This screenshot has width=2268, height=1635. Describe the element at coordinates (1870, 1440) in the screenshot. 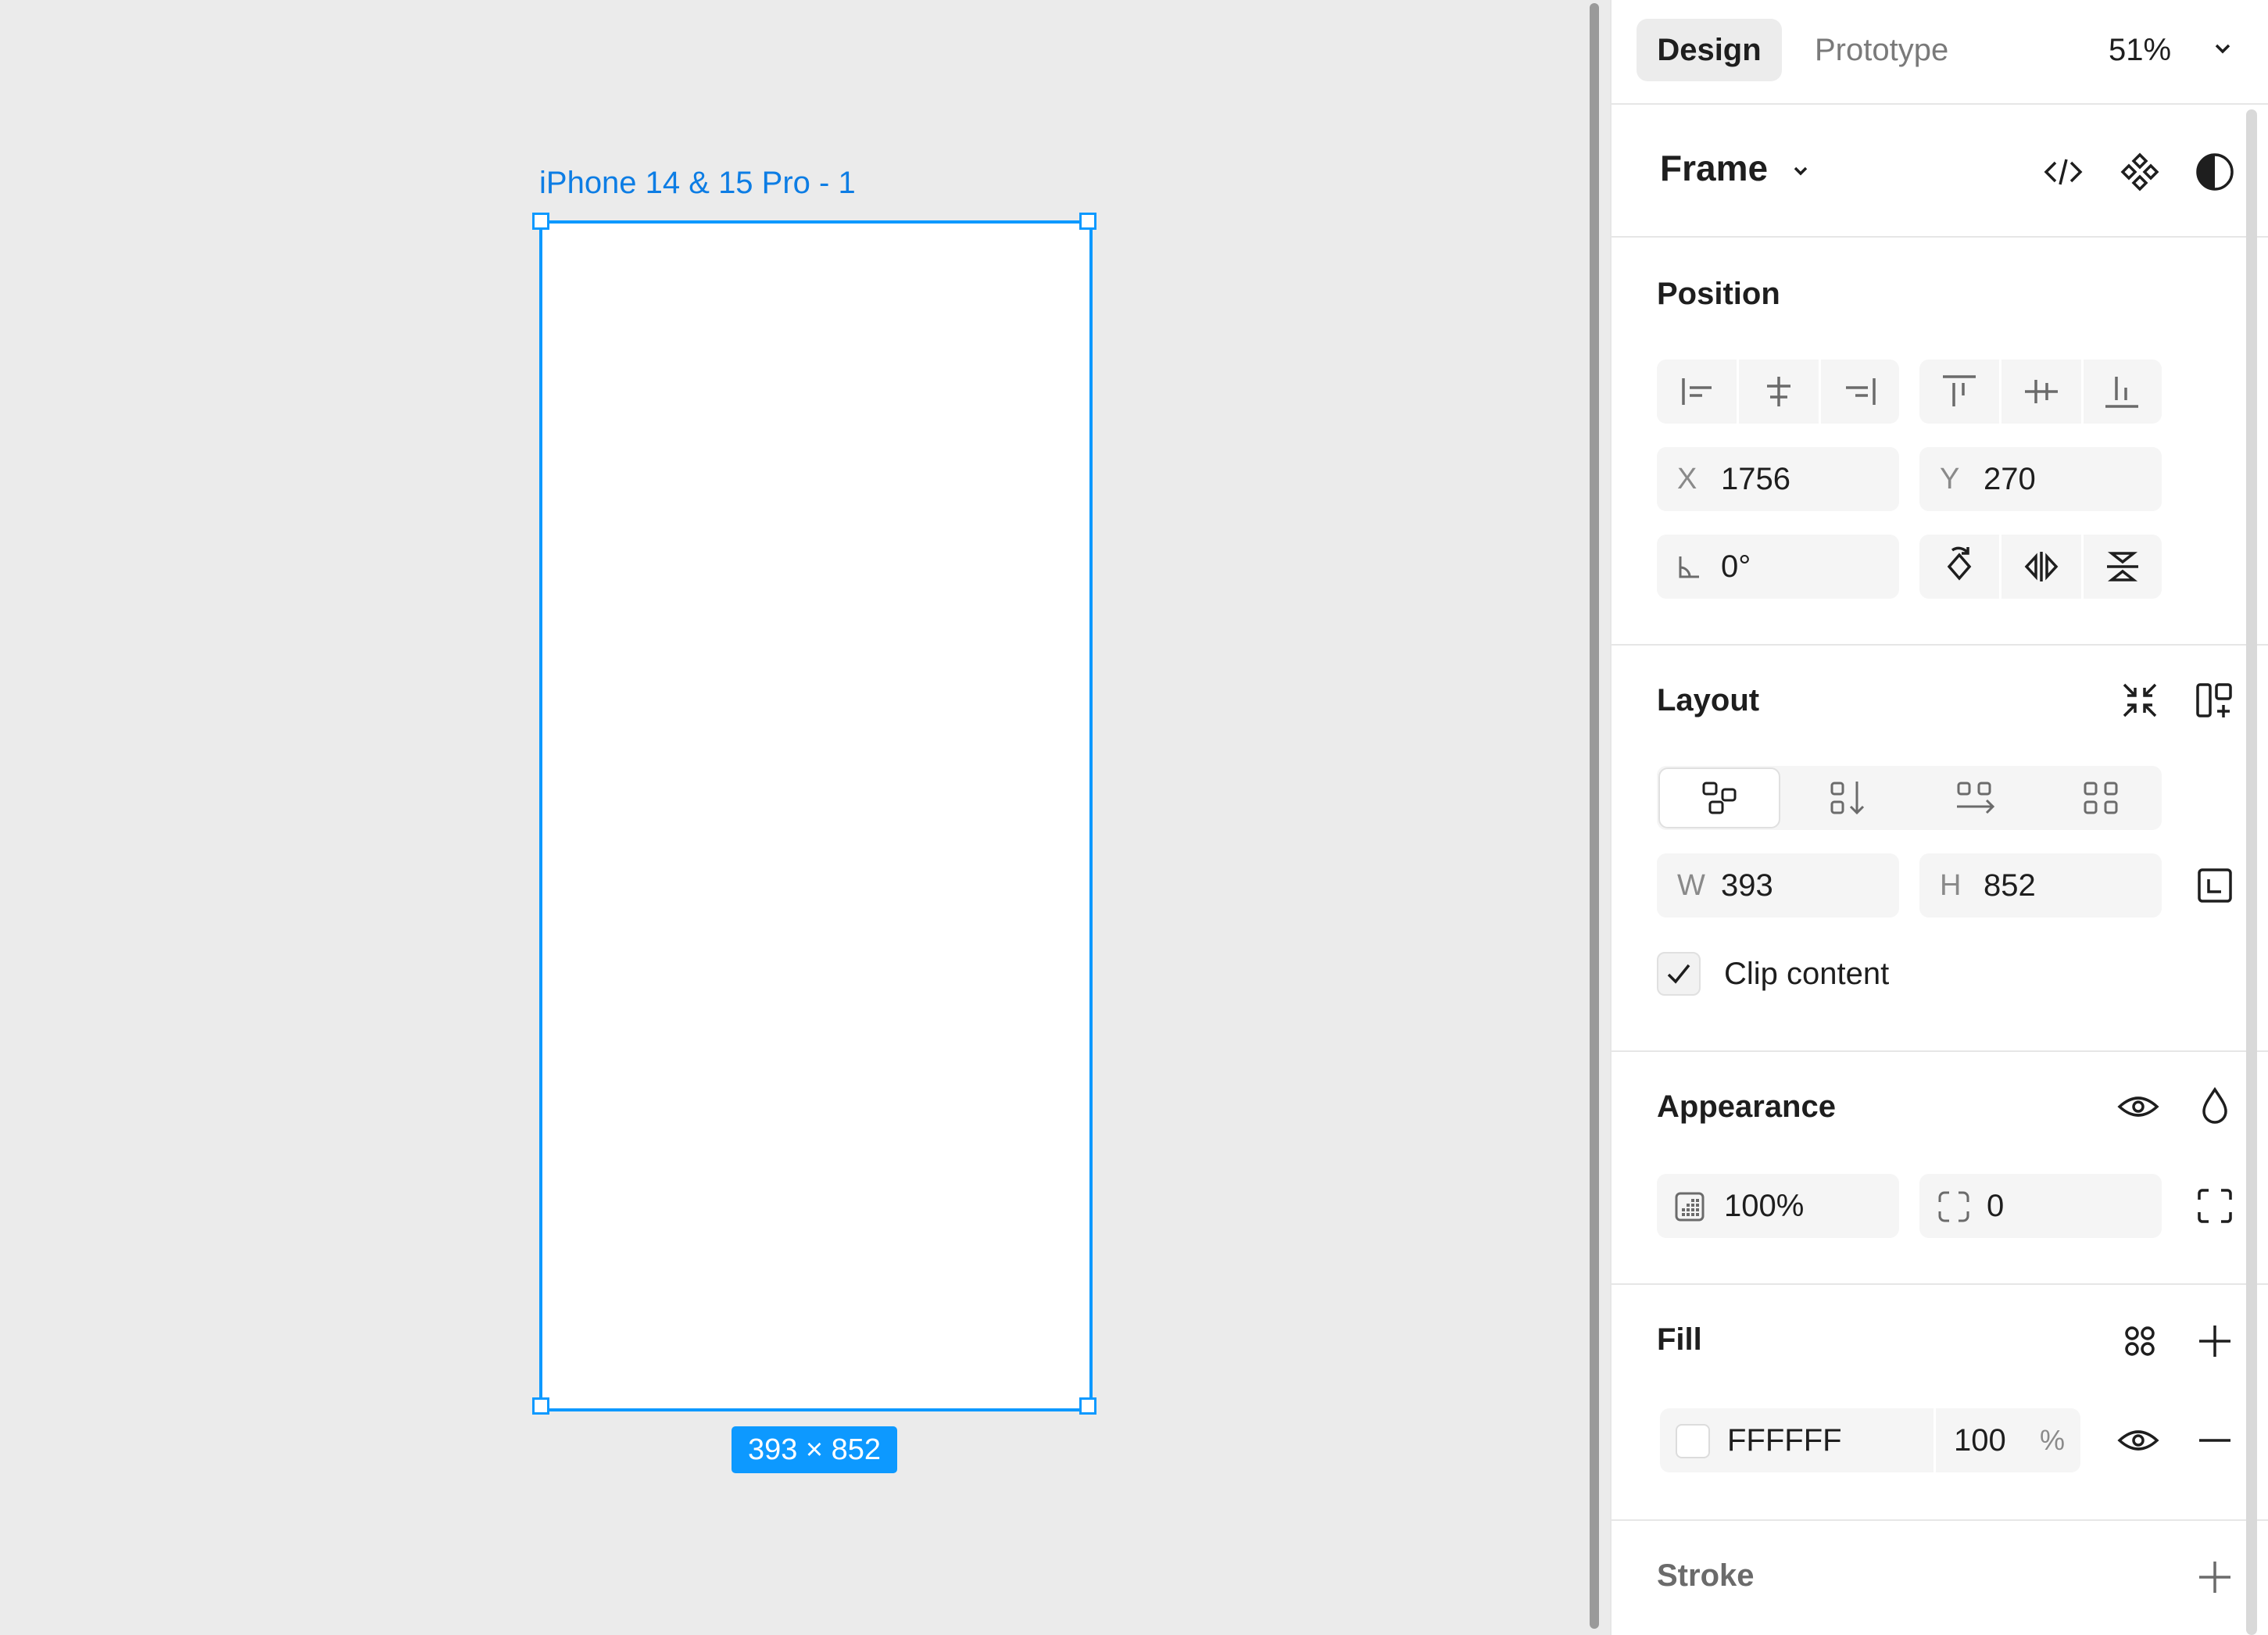

I see `fill-row: FFFFFF 100 %` at that location.